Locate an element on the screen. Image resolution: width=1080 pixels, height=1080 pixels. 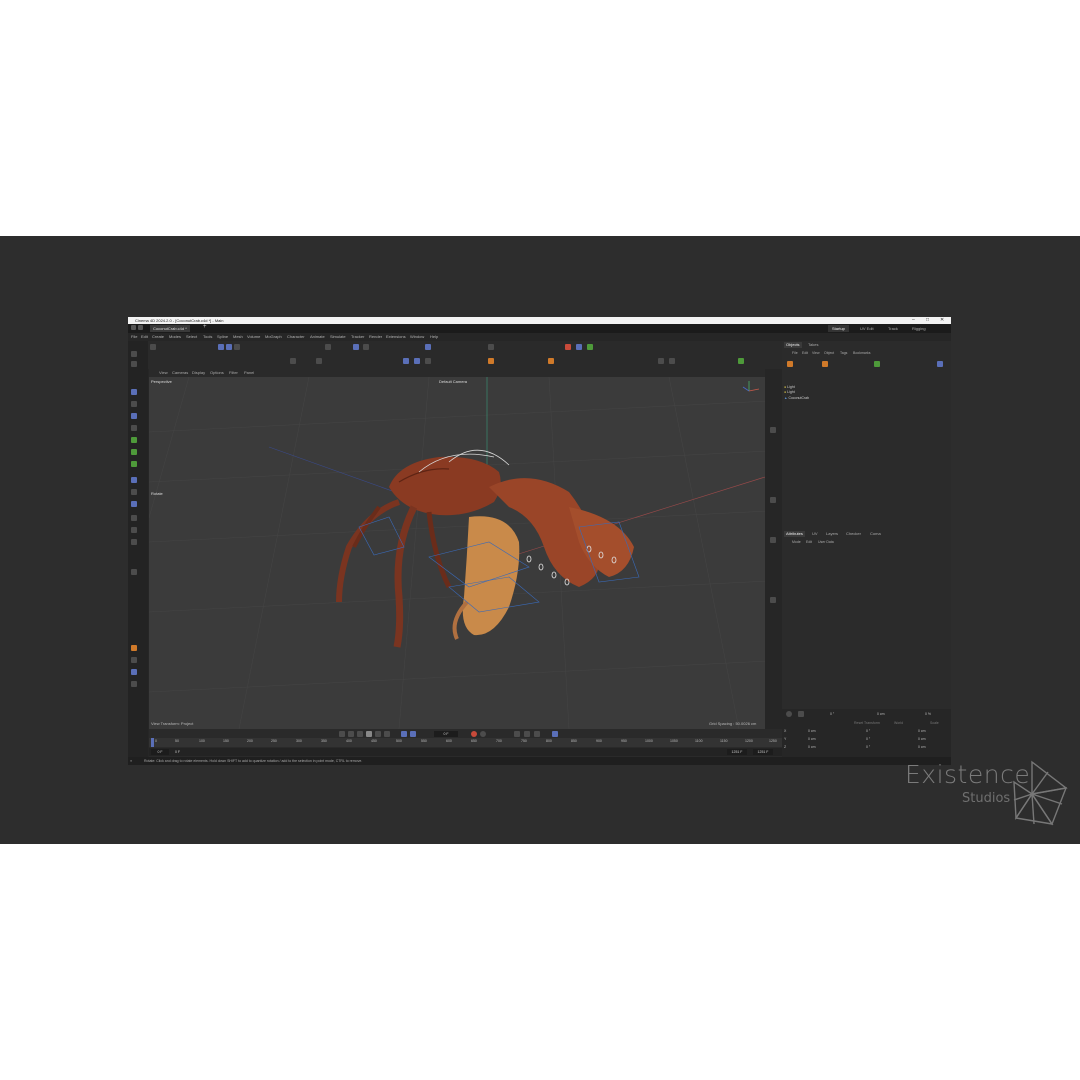
cloner-icon is located at coordinates (134, 452).